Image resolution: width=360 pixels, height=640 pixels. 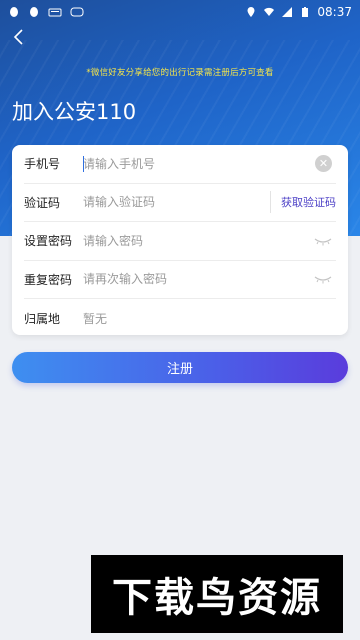 What do you see at coordinates (95, 318) in the screenshot?
I see `region-value: 暂无` at bounding box center [95, 318].